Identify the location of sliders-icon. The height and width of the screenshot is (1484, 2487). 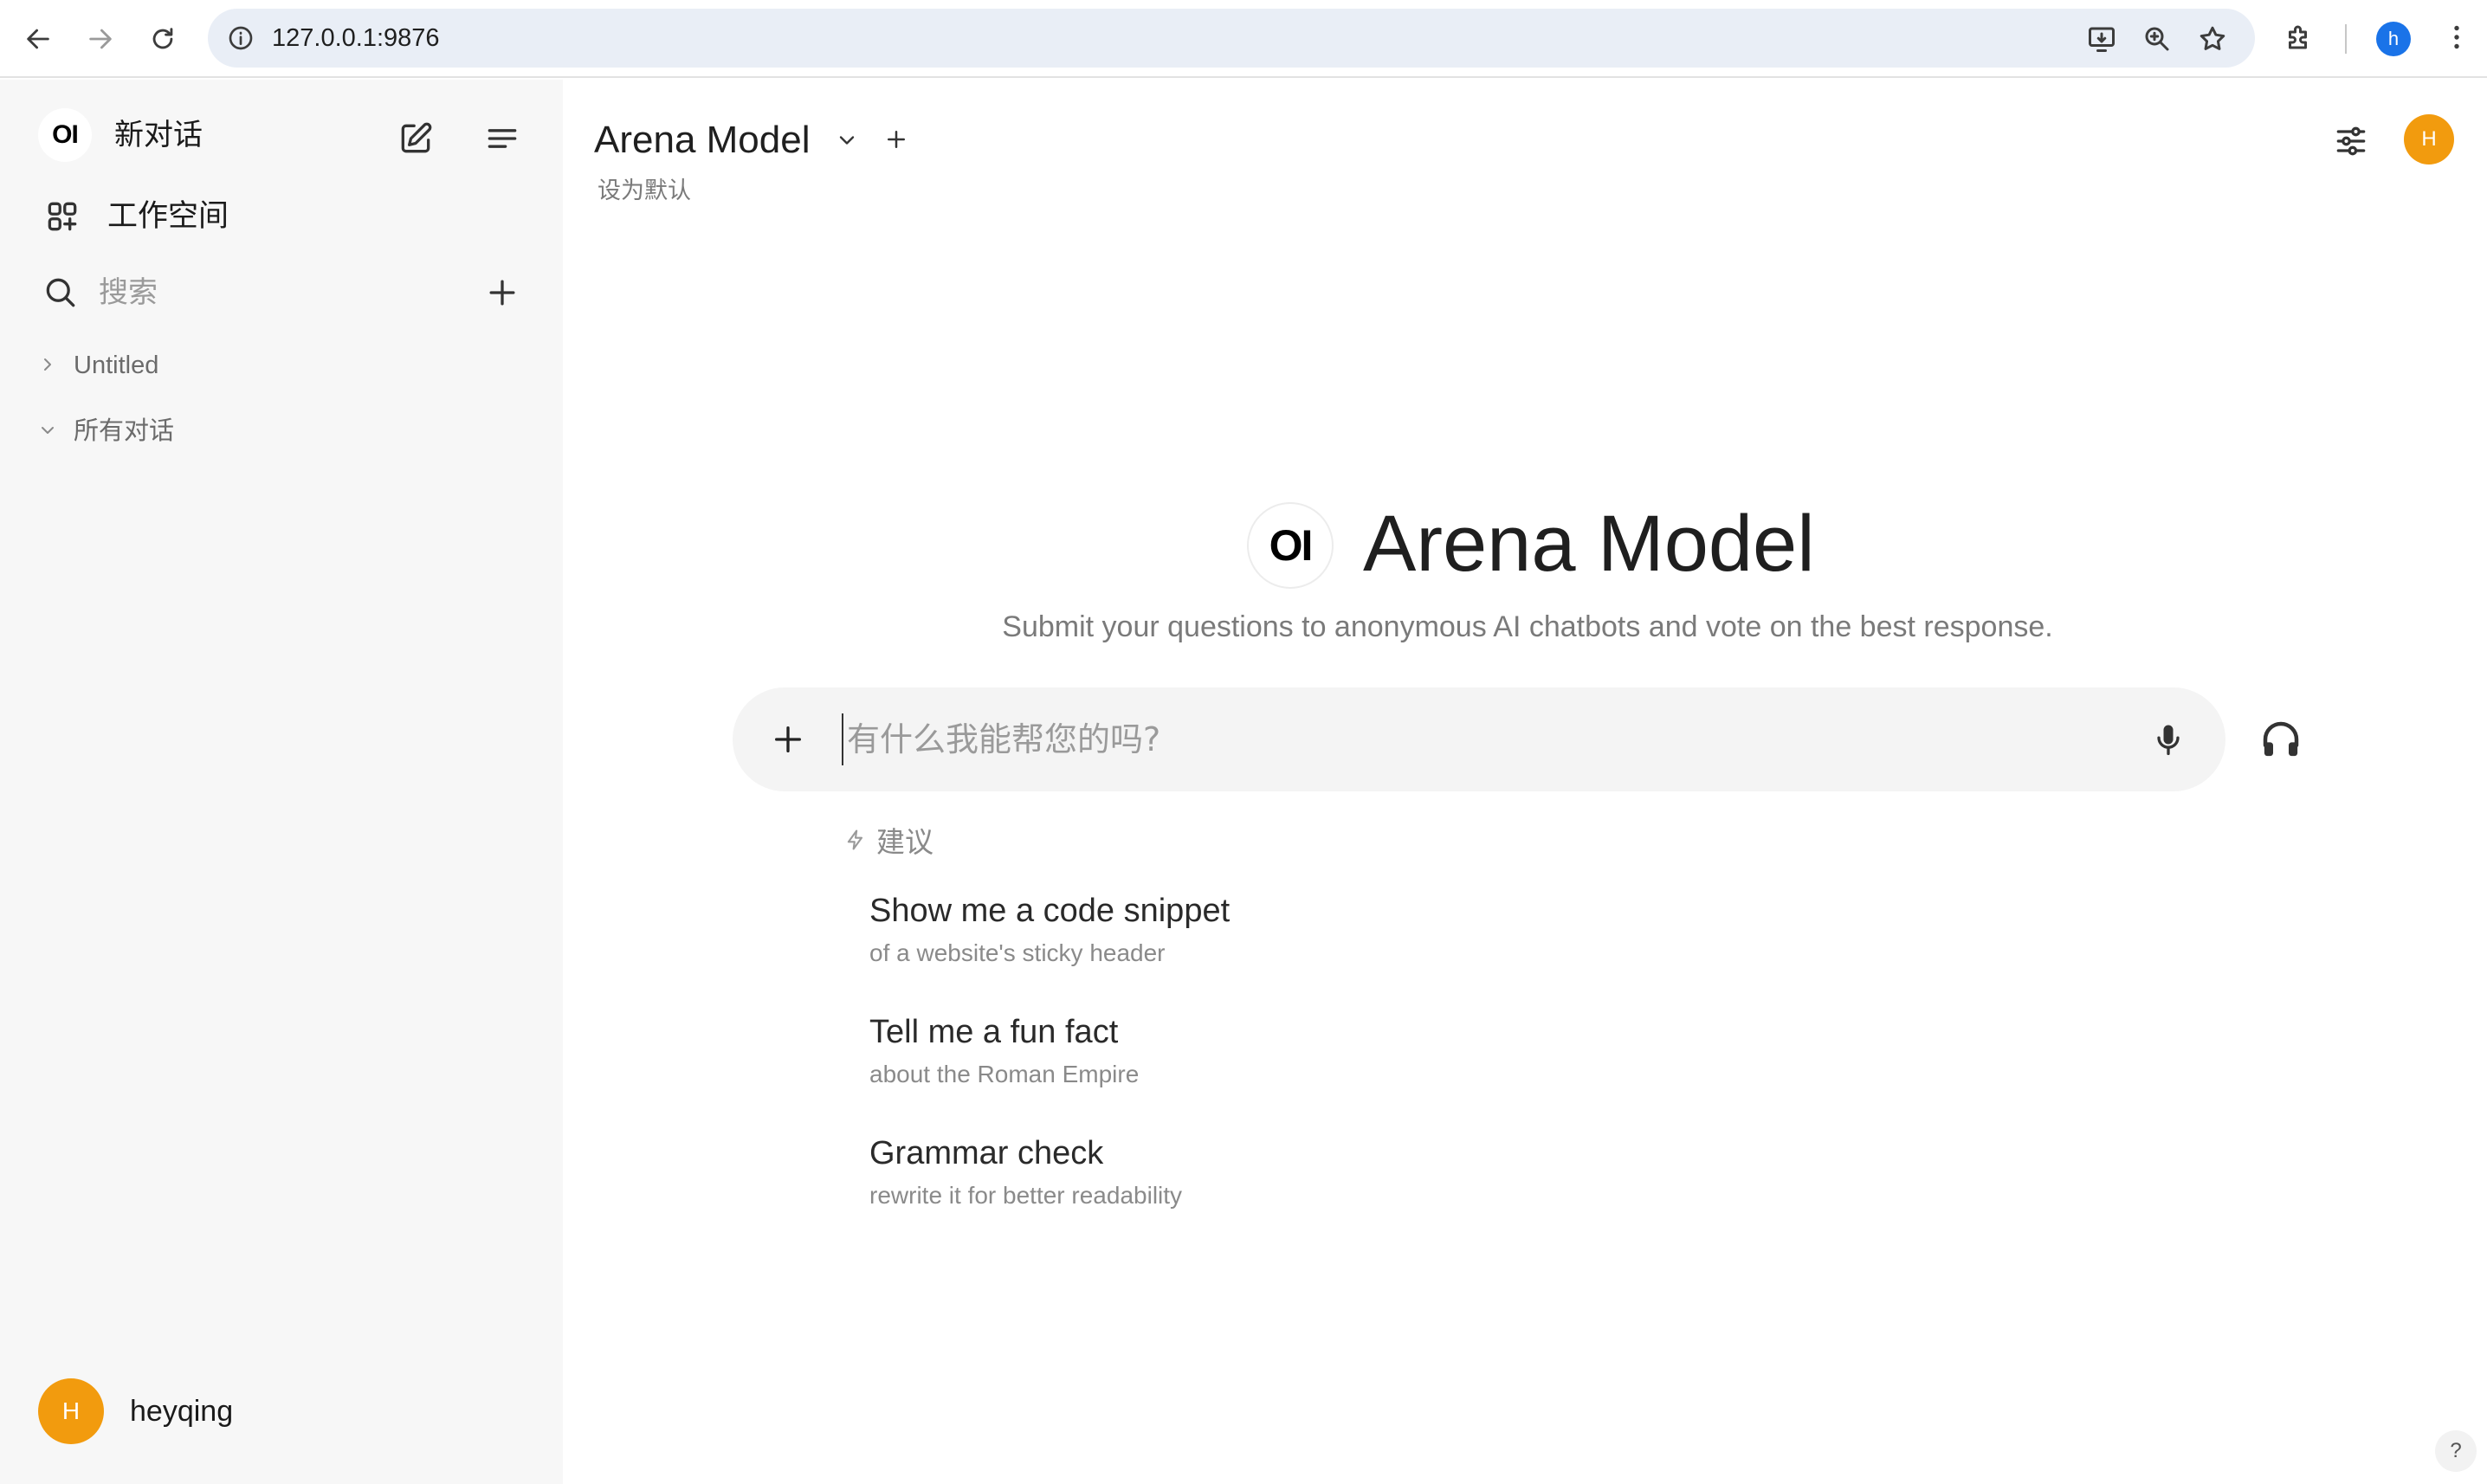
(2351, 141).